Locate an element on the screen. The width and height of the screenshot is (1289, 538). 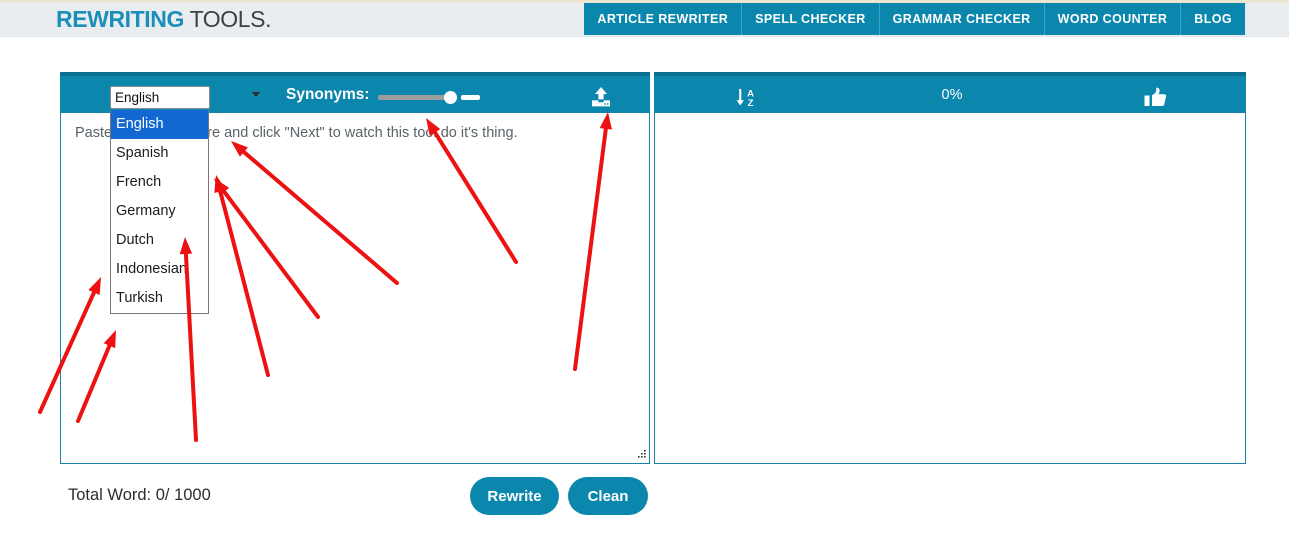
upload-icon is located at coordinates (601, 97).